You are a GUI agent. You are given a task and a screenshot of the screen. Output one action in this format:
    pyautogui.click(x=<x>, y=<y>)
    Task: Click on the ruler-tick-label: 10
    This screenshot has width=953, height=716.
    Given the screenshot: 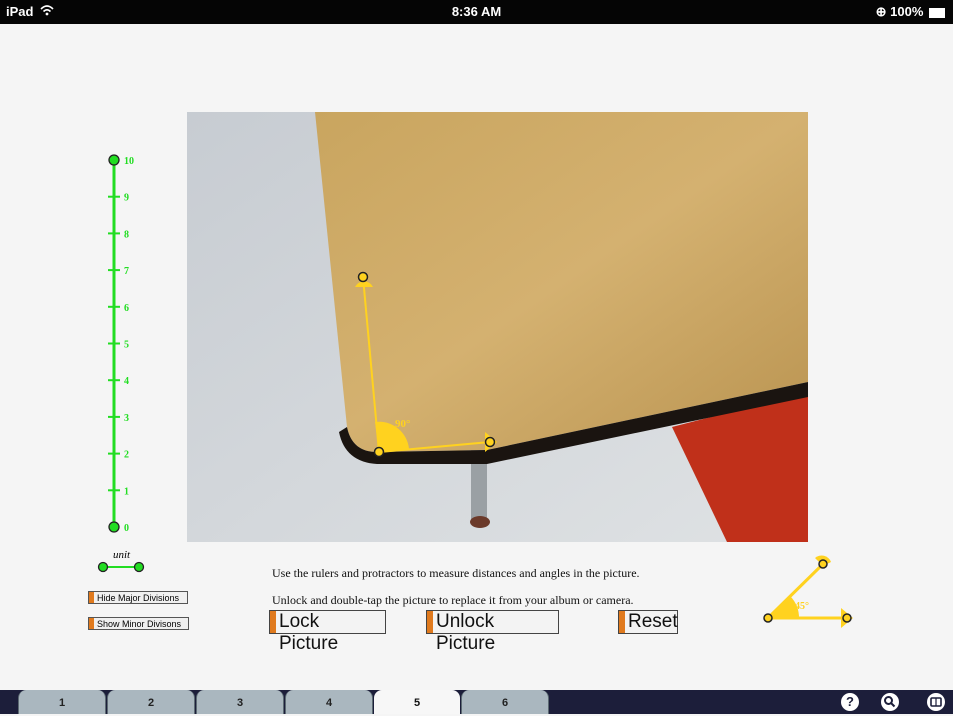 What is the action you would take?
    pyautogui.click(x=129, y=161)
    